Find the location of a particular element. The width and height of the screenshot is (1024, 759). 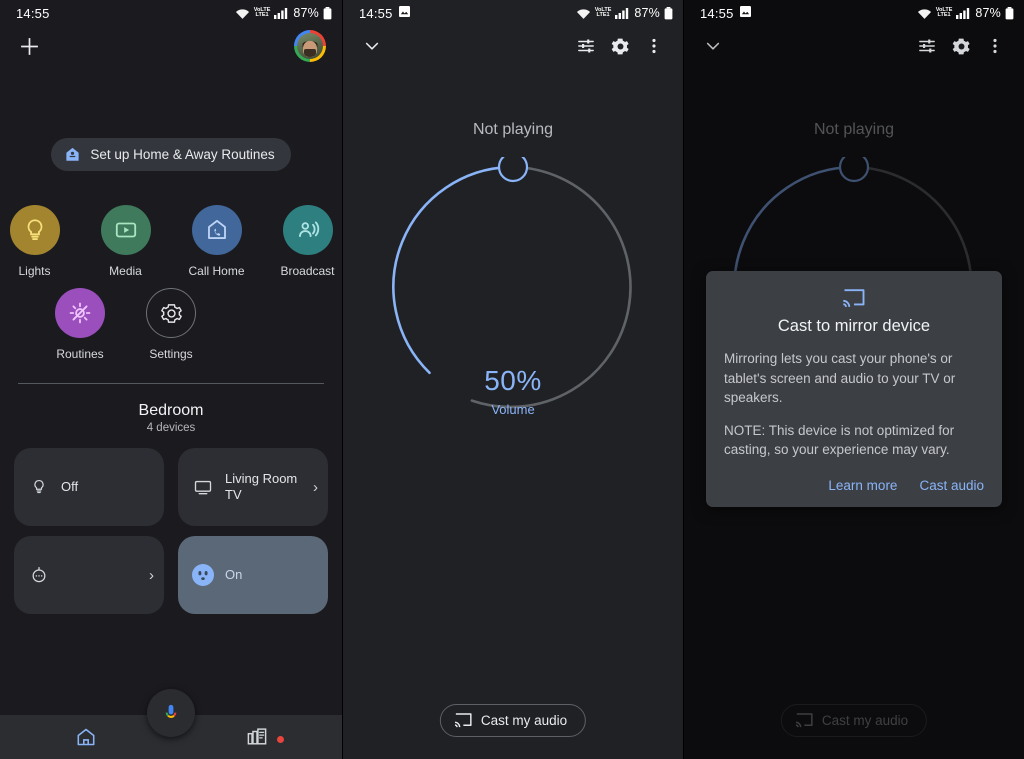

assistant-mic-button is located at coordinates (171, 713).